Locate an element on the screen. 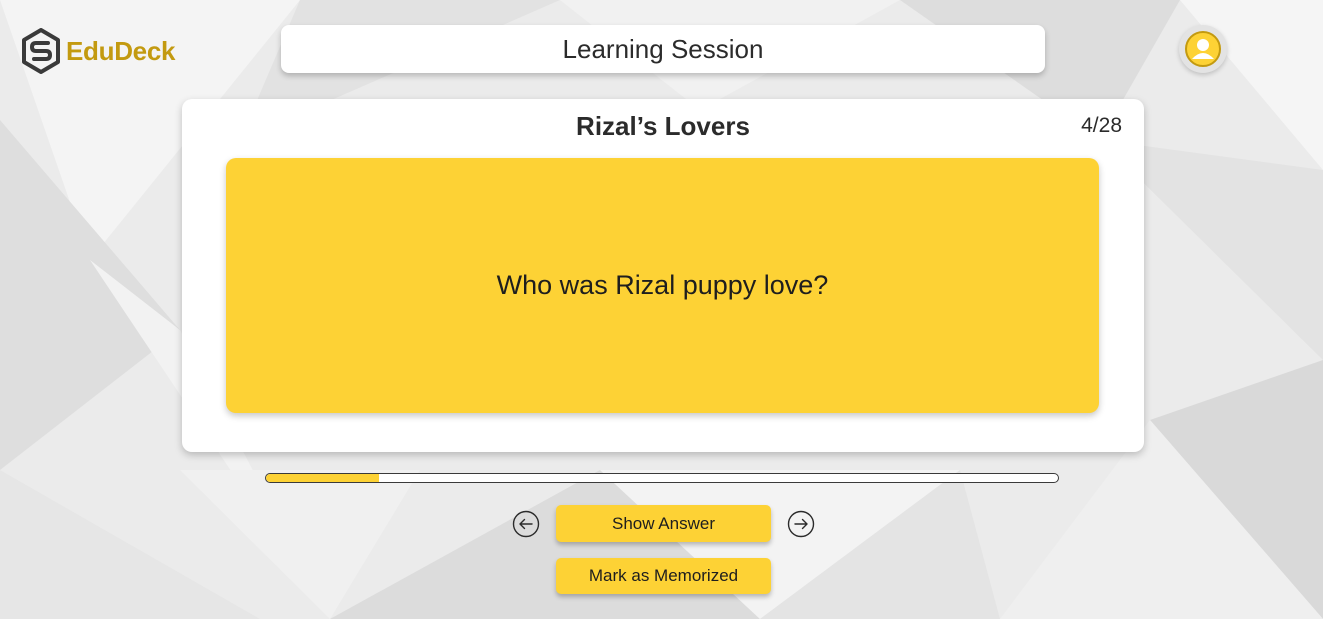  arrow-right-circle-icon is located at coordinates (801, 524).